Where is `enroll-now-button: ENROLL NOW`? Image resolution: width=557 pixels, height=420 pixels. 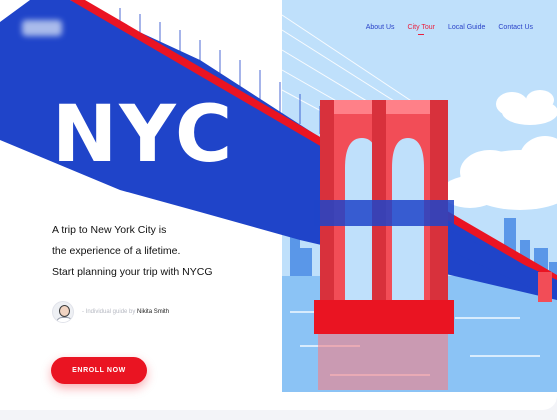 enroll-now-button: ENROLL NOW is located at coordinates (99, 370).